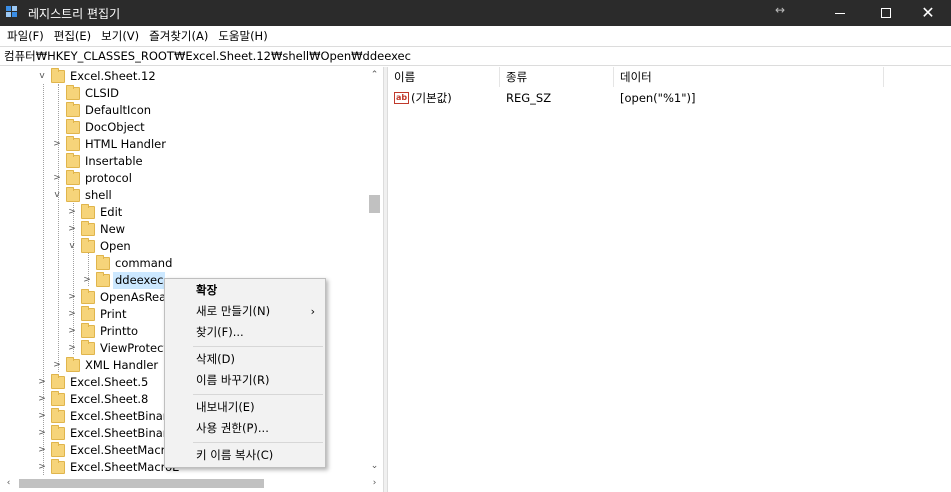 The width and height of the screenshot is (951, 492). I want to click on menu-expand: 확장, so click(245, 290).